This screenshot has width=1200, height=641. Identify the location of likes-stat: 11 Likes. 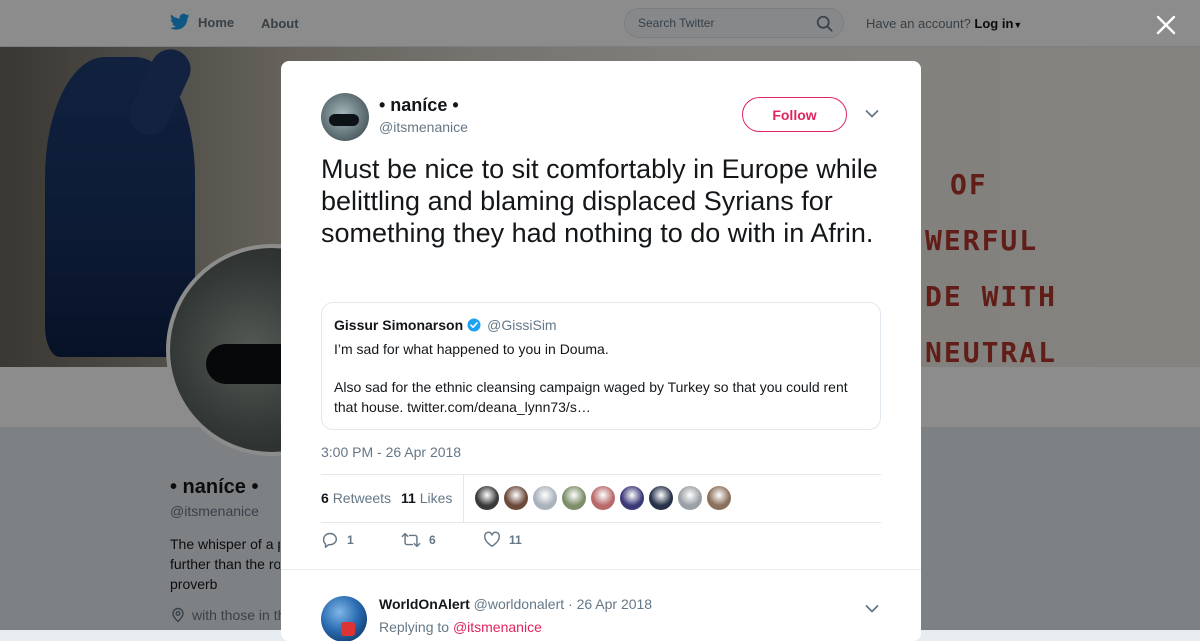
(426, 498).